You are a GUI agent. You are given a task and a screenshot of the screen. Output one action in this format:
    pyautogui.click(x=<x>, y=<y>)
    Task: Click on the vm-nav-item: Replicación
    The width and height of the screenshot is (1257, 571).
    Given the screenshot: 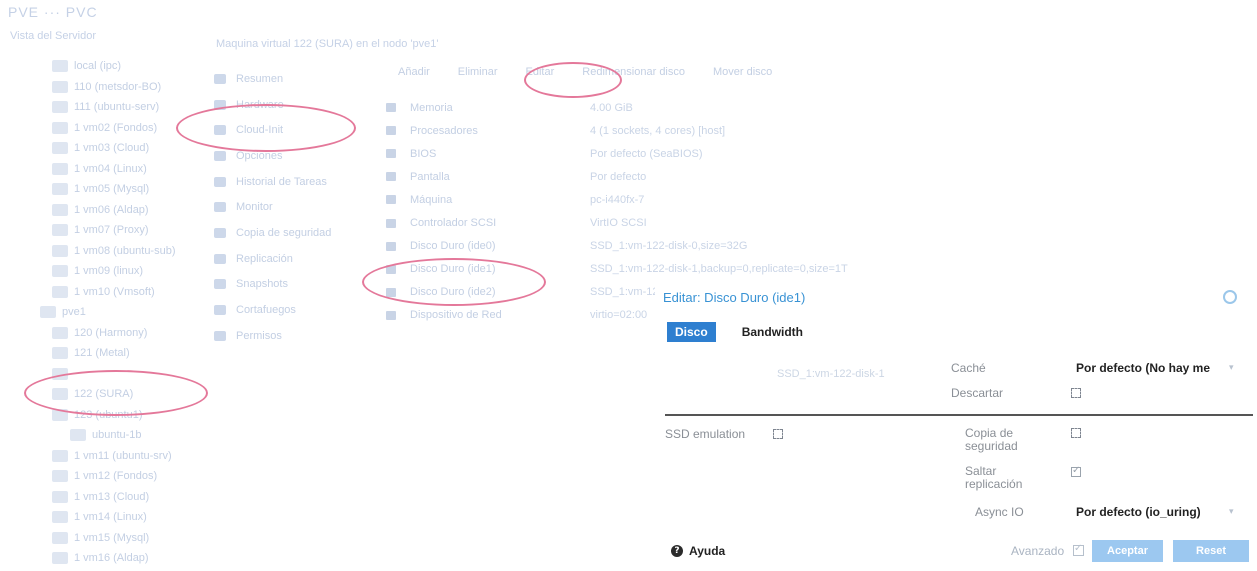 What is the action you would take?
    pyautogui.click(x=294, y=259)
    